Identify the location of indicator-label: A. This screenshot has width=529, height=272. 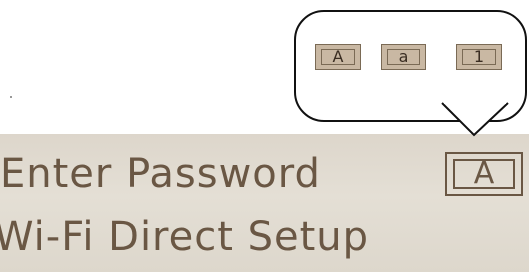
(484, 173).